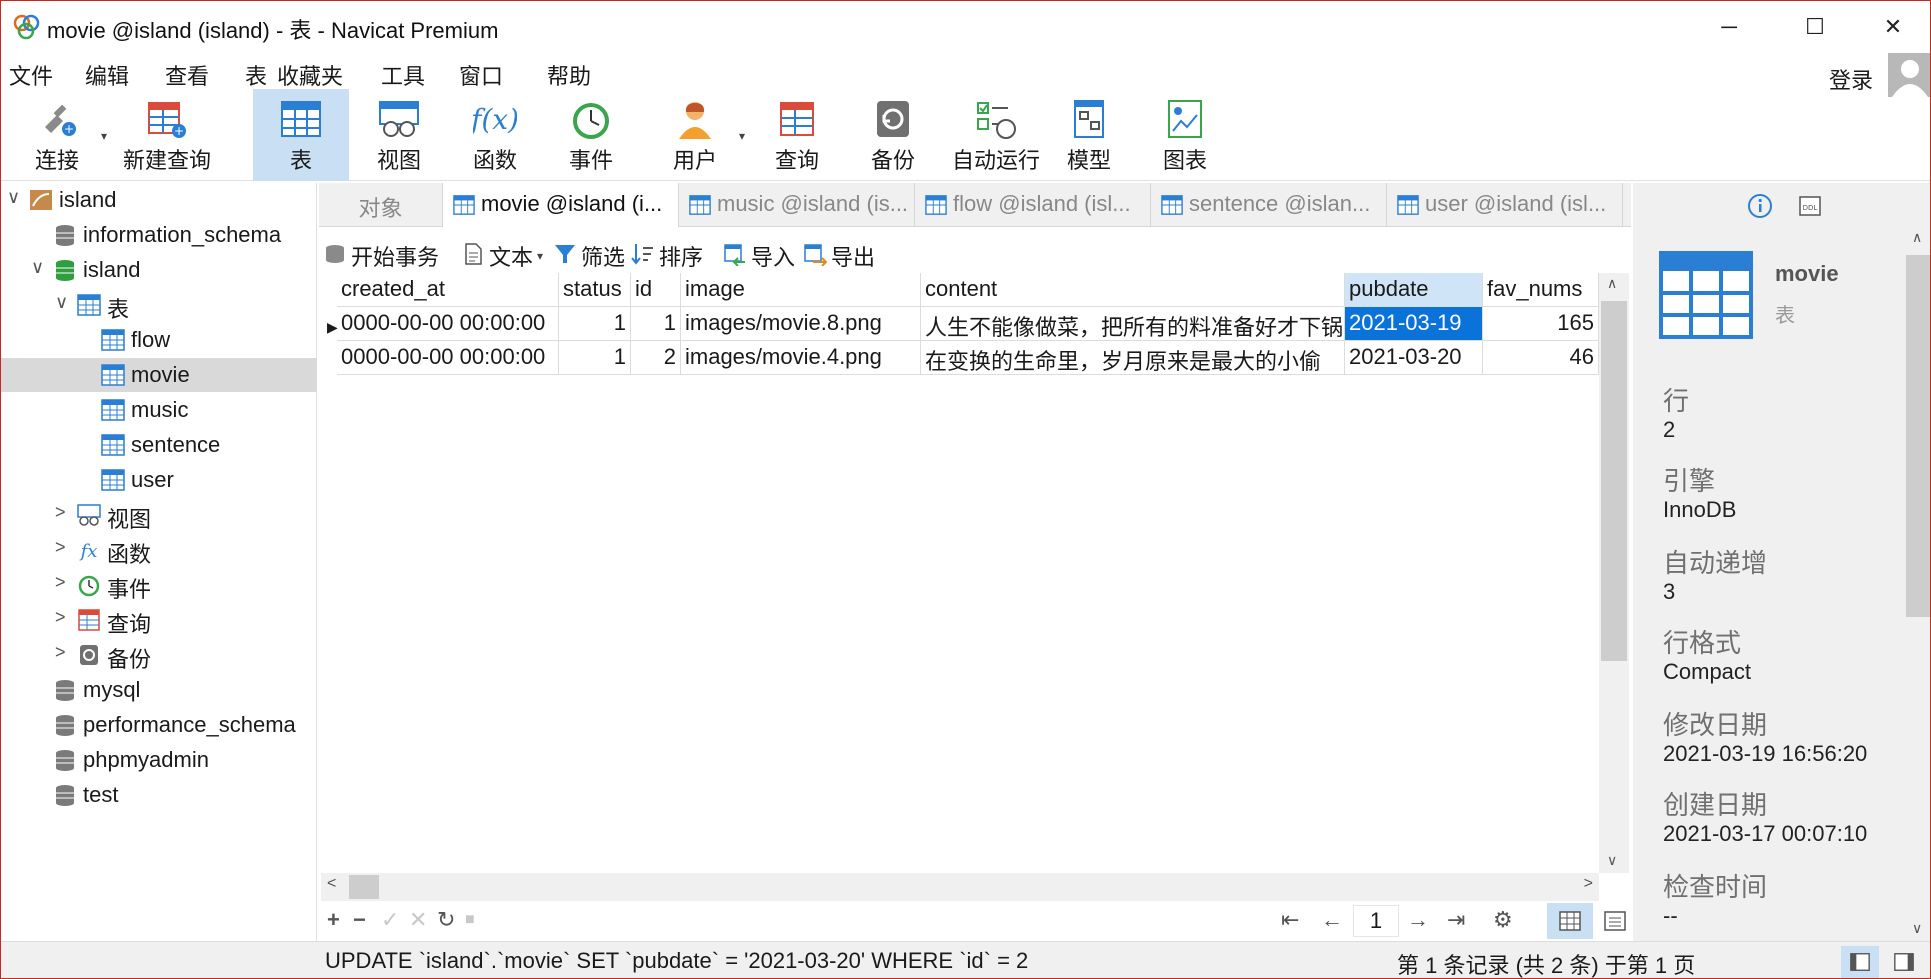 Image resolution: width=1931 pixels, height=979 pixels. What do you see at coordinates (1414, 324) in the screenshot?
I see `table-cell-selected: 2021-03-19` at bounding box center [1414, 324].